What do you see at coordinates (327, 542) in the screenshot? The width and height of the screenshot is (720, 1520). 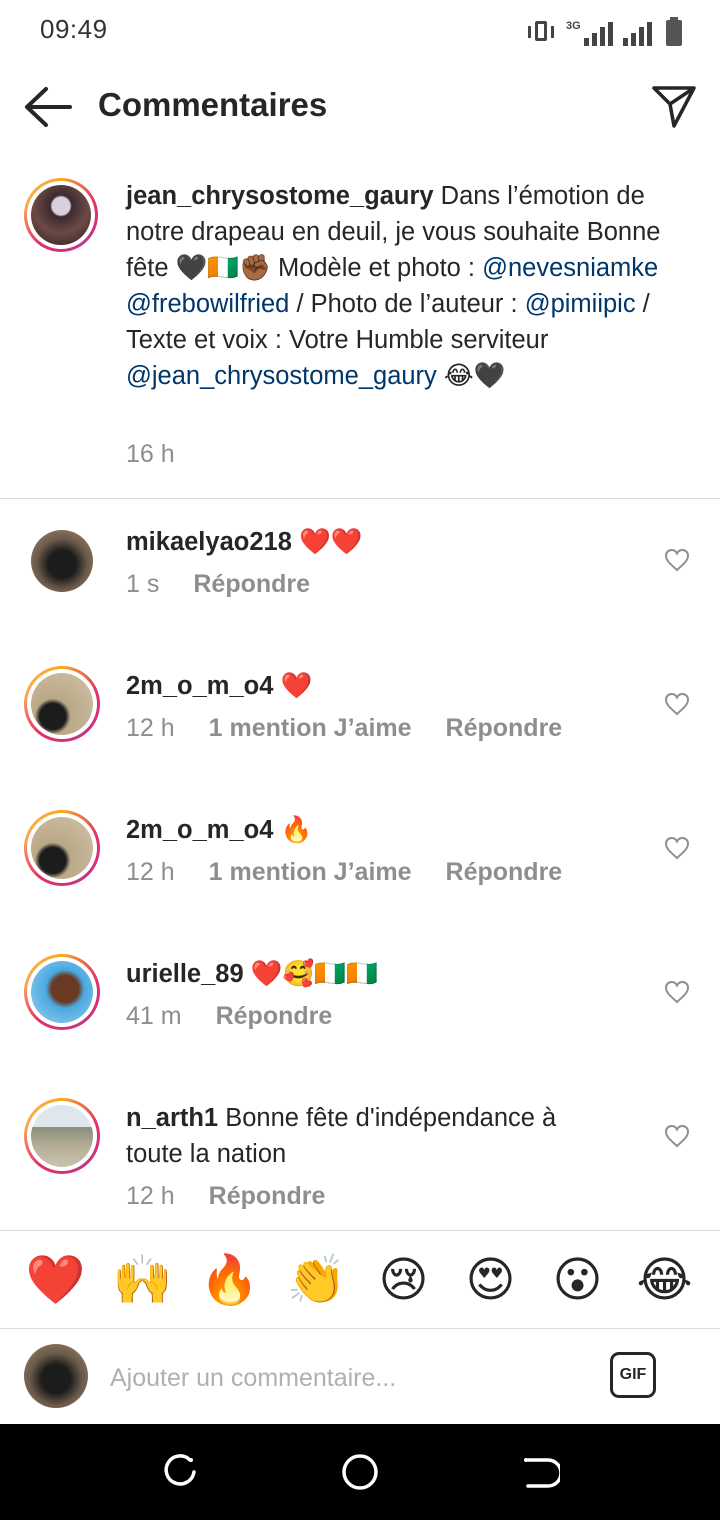 I see `comment-body: ❤️❤️` at bounding box center [327, 542].